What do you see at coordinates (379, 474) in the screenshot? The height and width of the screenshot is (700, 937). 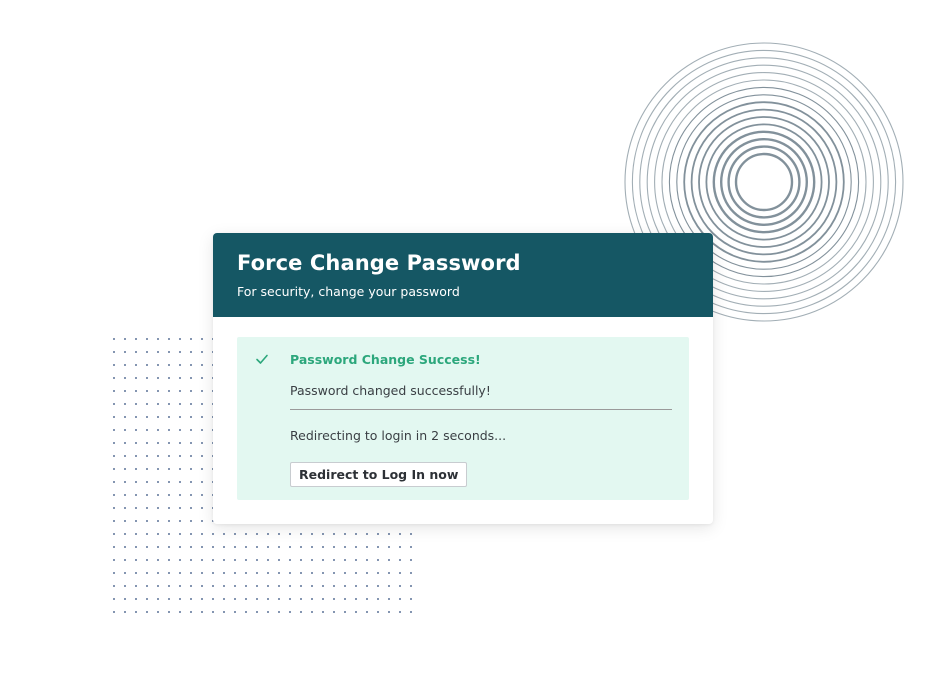 I see `redirect-to-login-button: Redirect to Log In now` at bounding box center [379, 474].